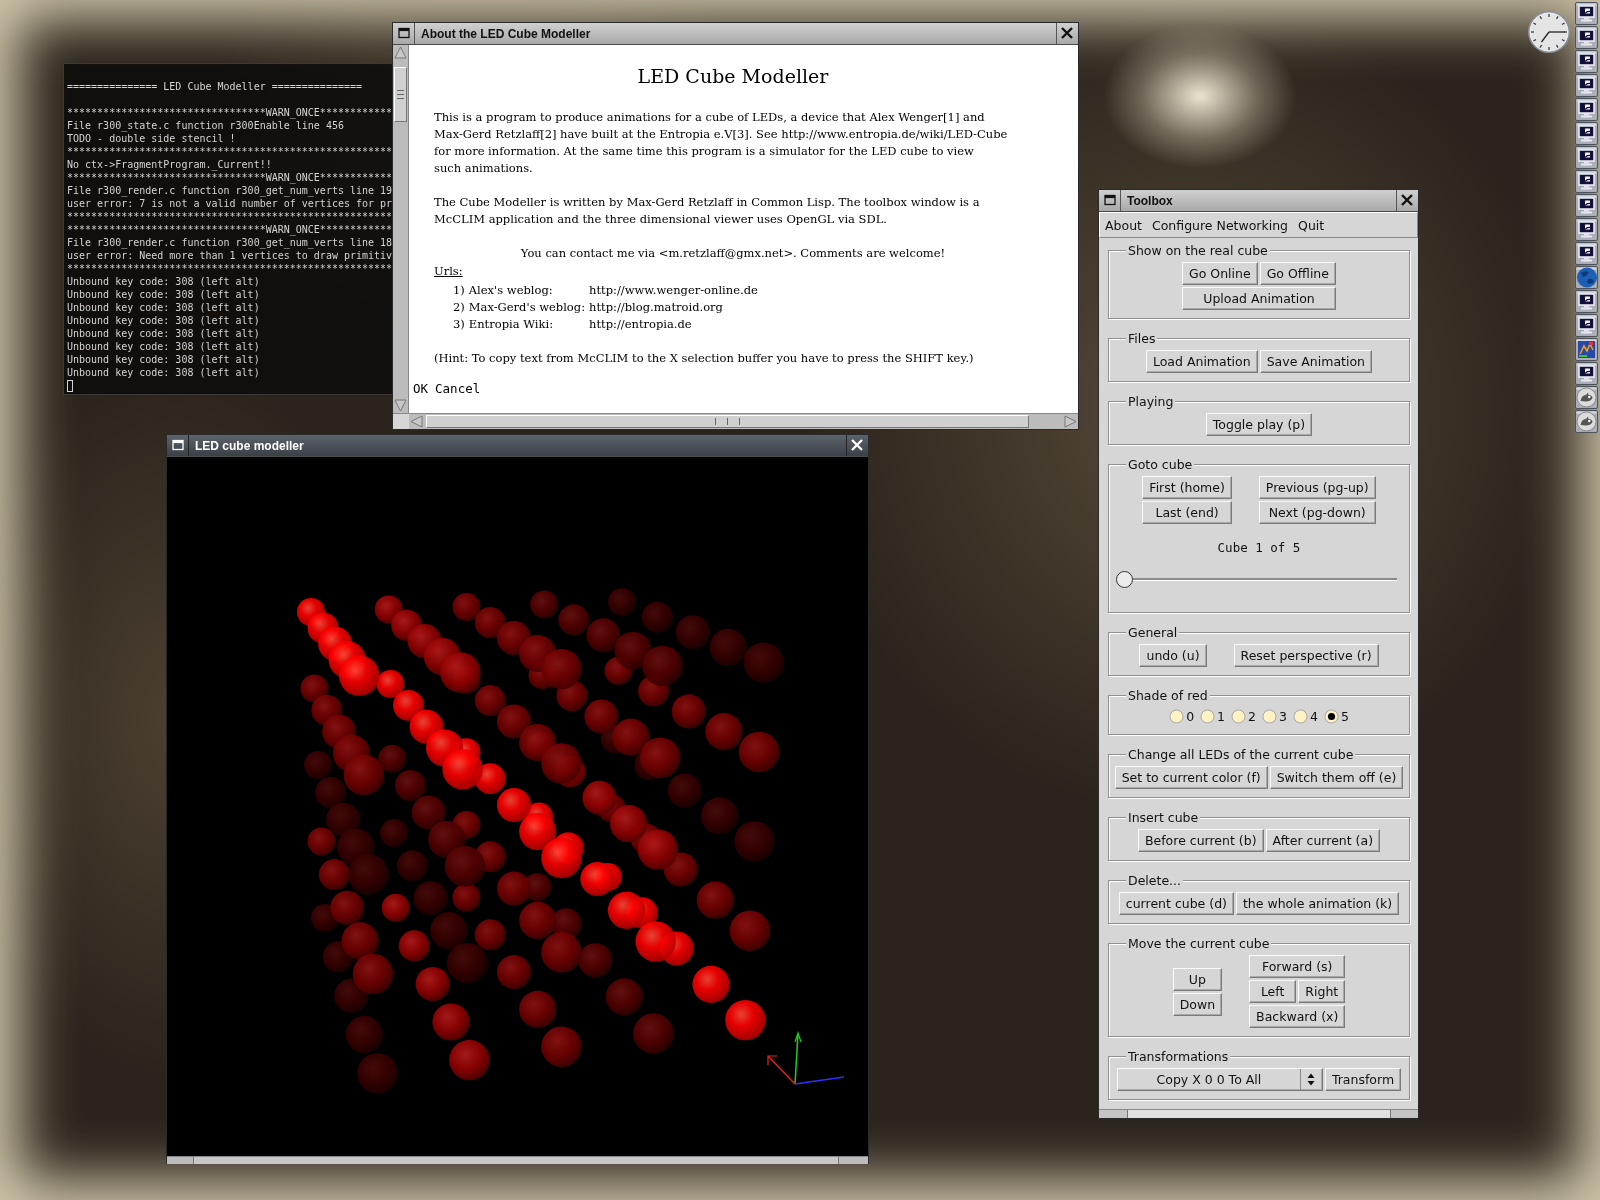 This screenshot has width=1600, height=1200. What do you see at coordinates (1297, 1016) in the screenshot?
I see `toolbox-button: Backward (x)` at bounding box center [1297, 1016].